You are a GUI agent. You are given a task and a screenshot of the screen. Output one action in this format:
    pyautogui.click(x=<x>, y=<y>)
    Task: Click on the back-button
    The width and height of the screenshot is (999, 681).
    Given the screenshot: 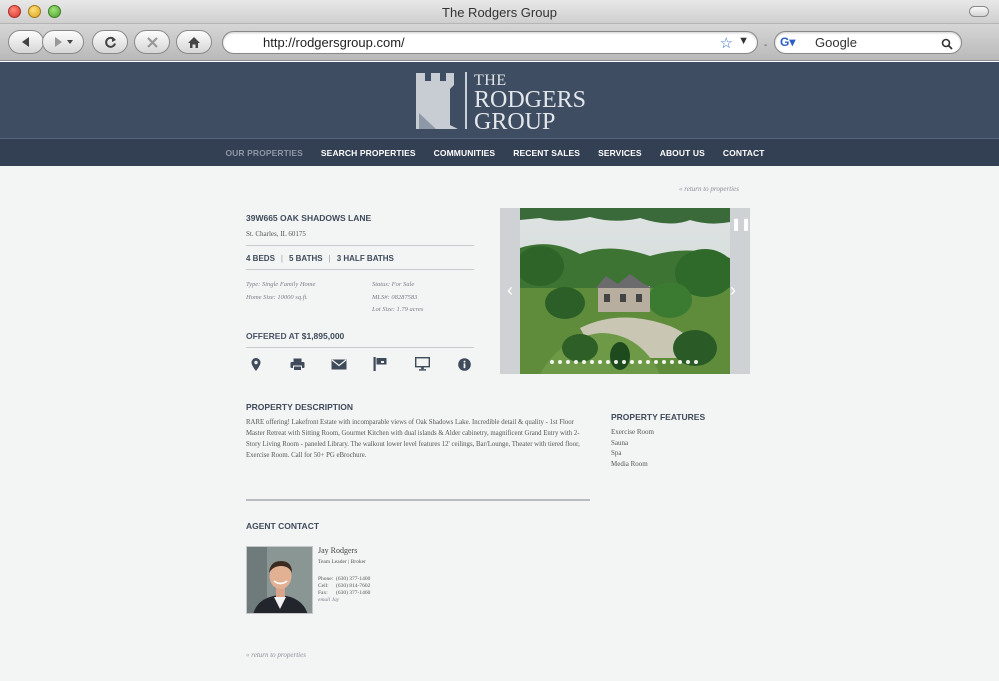 What is the action you would take?
    pyautogui.click(x=26, y=42)
    